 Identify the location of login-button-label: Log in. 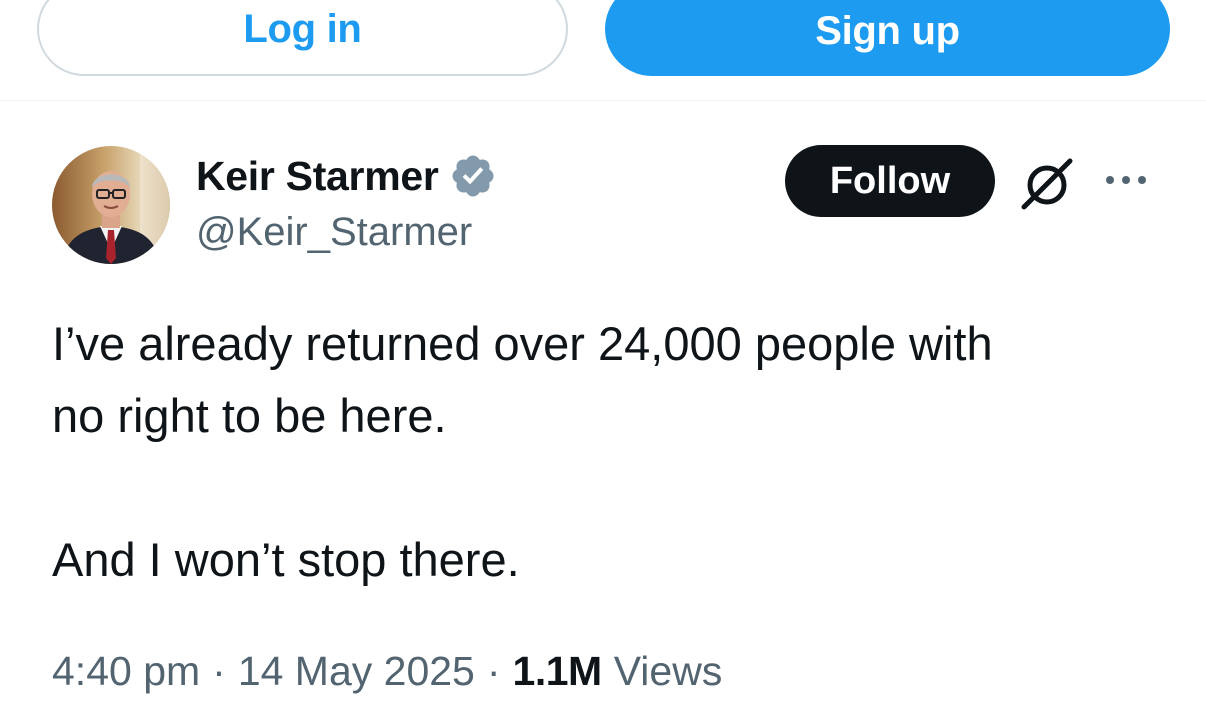
(302, 29).